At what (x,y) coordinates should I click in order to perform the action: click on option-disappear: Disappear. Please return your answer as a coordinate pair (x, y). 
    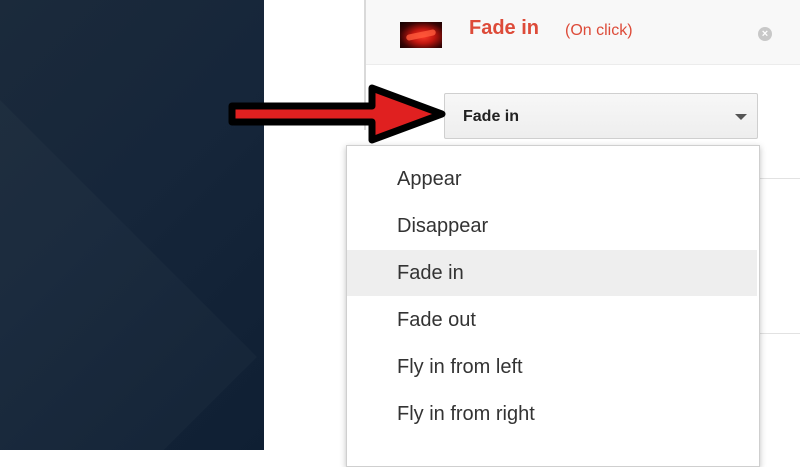
    Looking at the image, I should click on (552, 226).